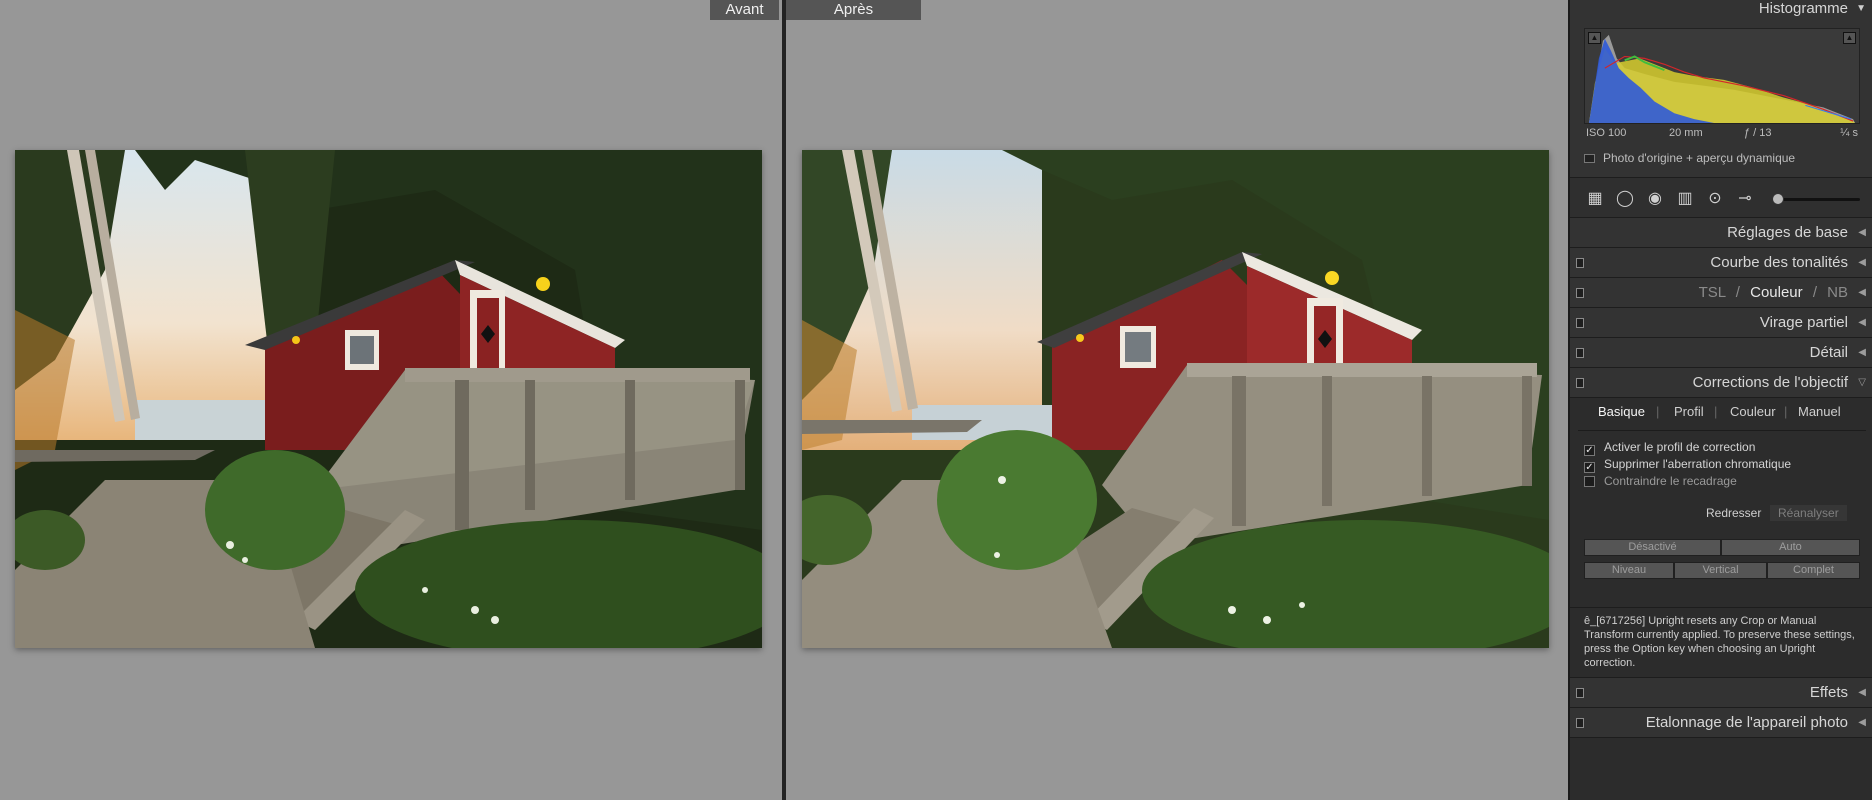 The image size is (1872, 800). What do you see at coordinates (1698, 464) in the screenshot?
I see `remove-ca-label: Supprimer l'aberration chromatique` at bounding box center [1698, 464].